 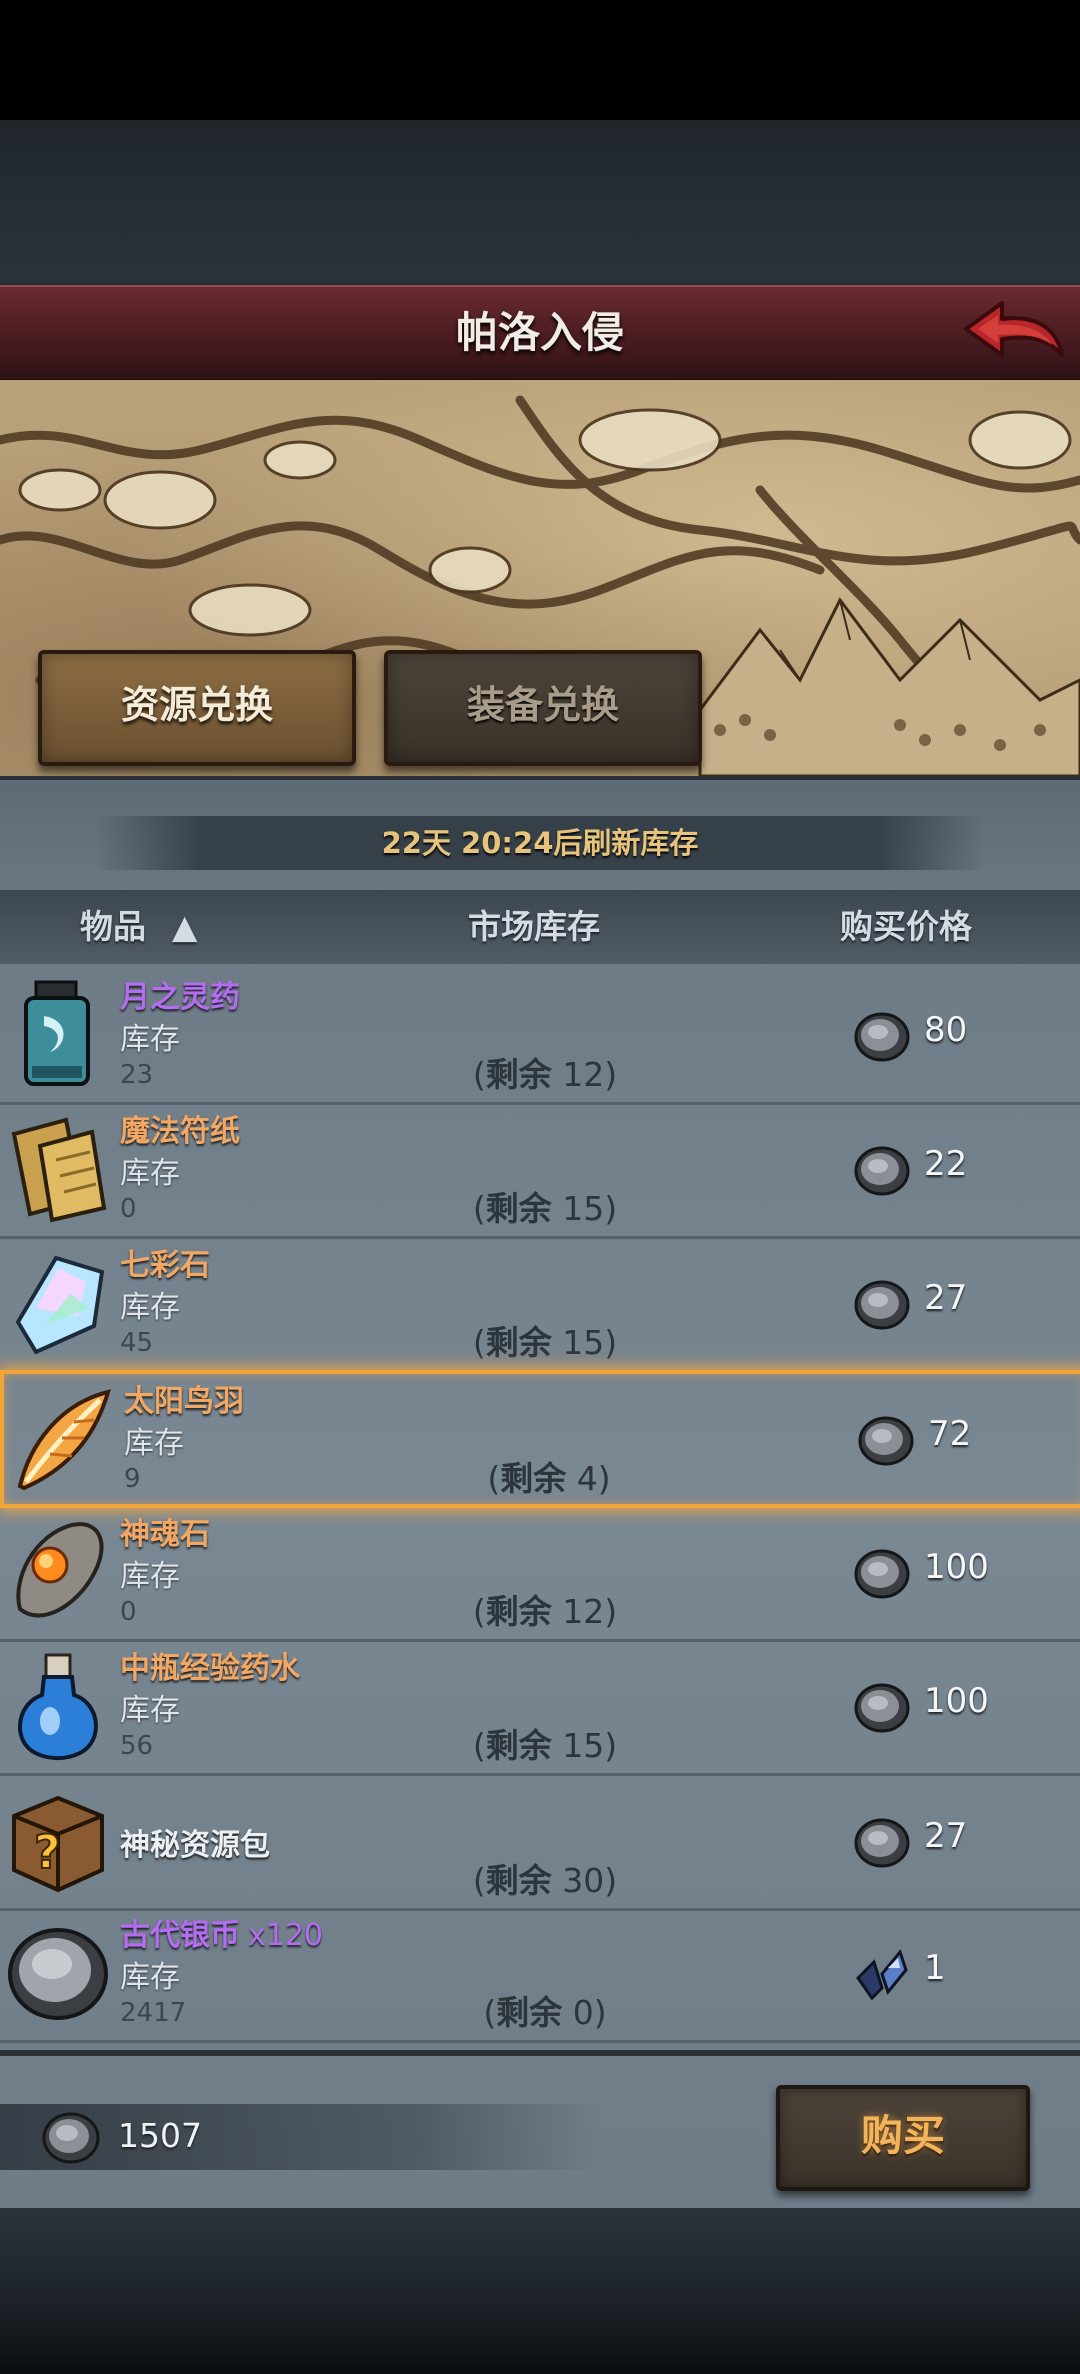 What do you see at coordinates (540, 843) in the screenshot?
I see `refresh-timer: 22天 20:24后刷新库存` at bounding box center [540, 843].